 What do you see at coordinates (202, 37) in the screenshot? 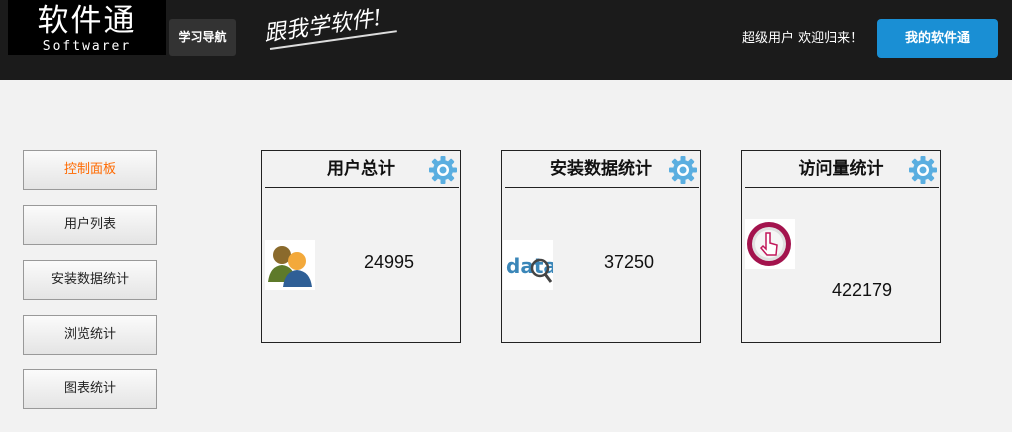
I see `study-nav-button: 学习导航` at bounding box center [202, 37].